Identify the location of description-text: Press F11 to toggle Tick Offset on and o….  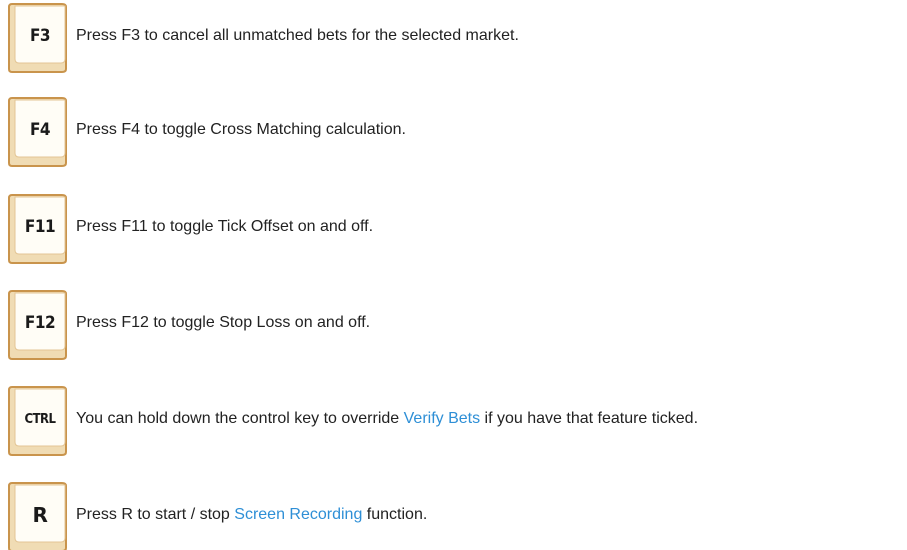
(225, 226).